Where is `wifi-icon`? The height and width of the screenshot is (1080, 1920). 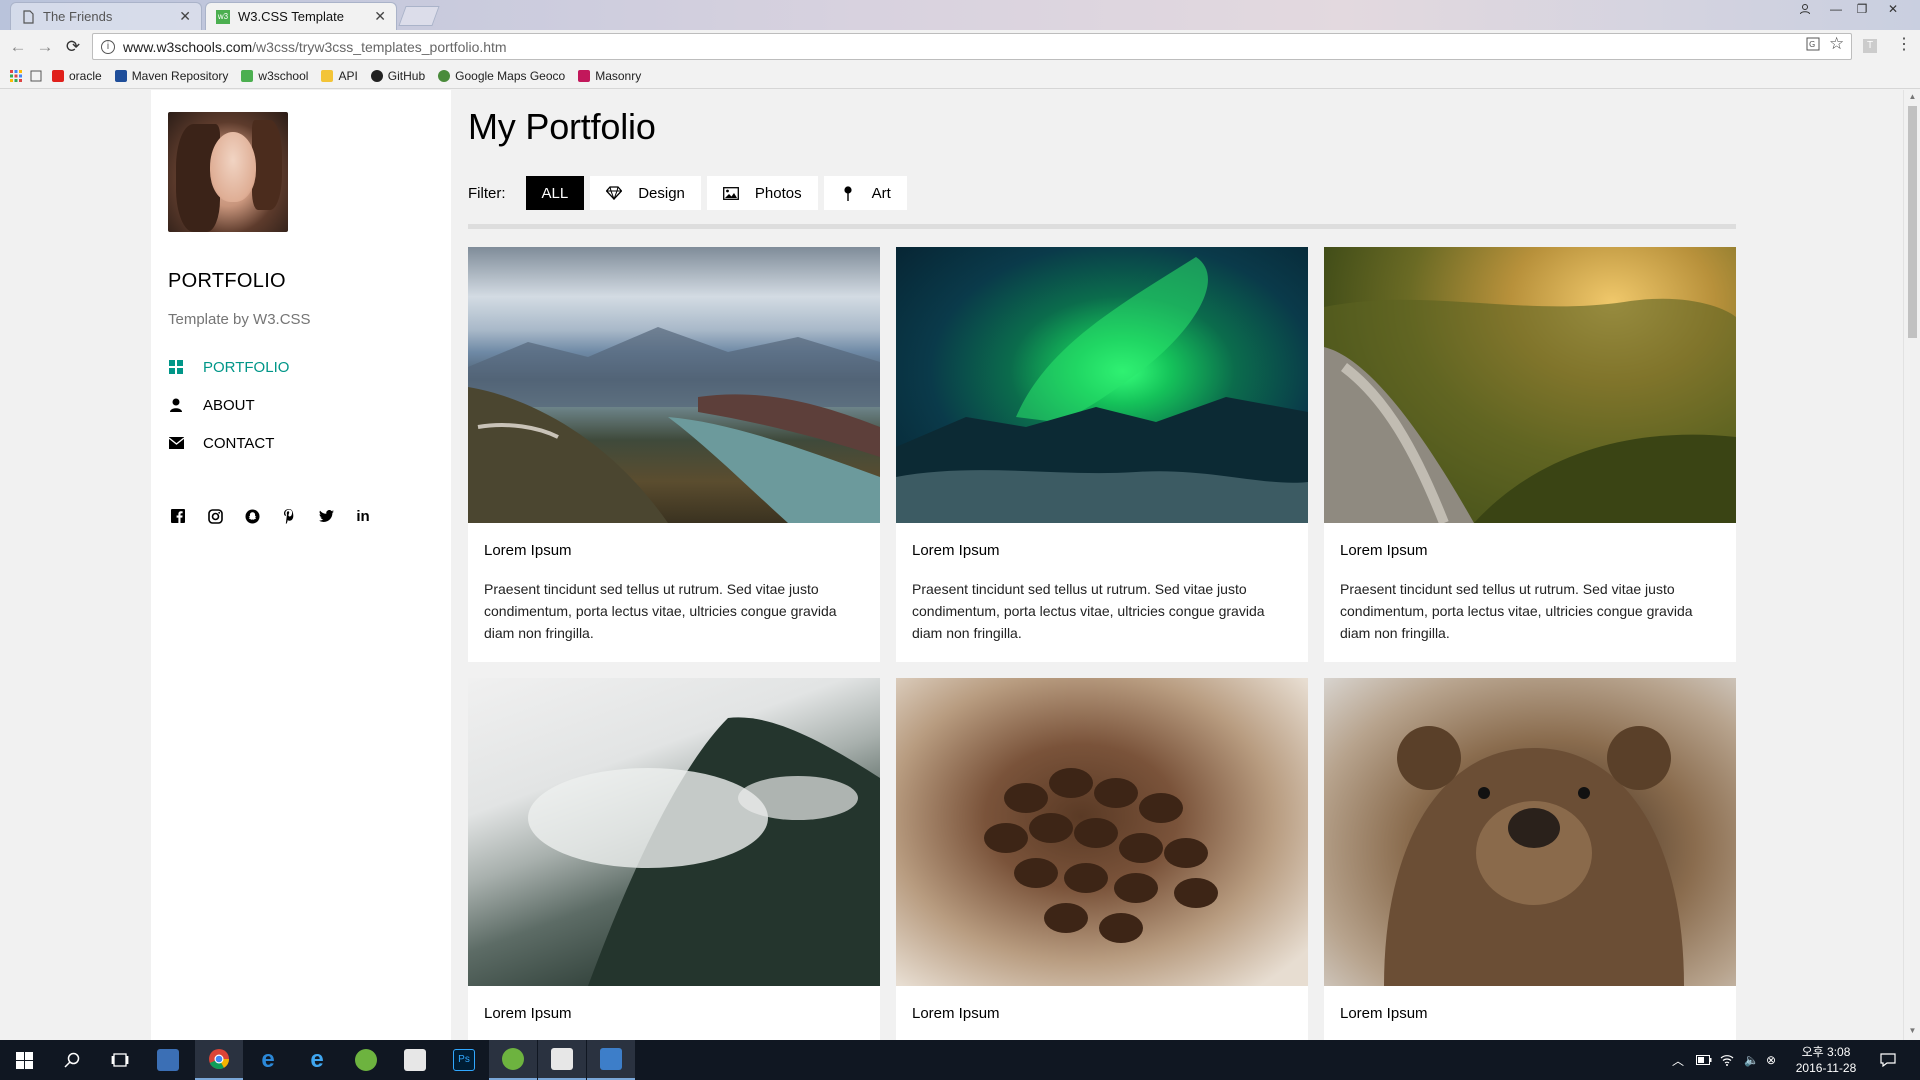
wifi-icon is located at coordinates (1727, 1060).